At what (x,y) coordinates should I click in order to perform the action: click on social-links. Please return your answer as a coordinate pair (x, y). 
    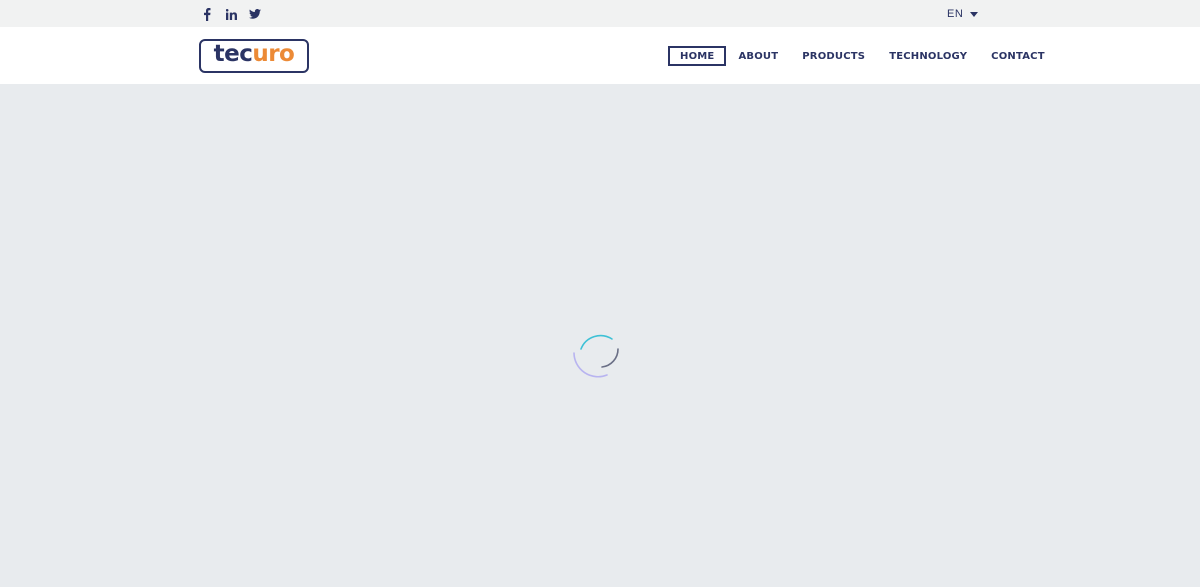
    Looking at the image, I should click on (236, 14).